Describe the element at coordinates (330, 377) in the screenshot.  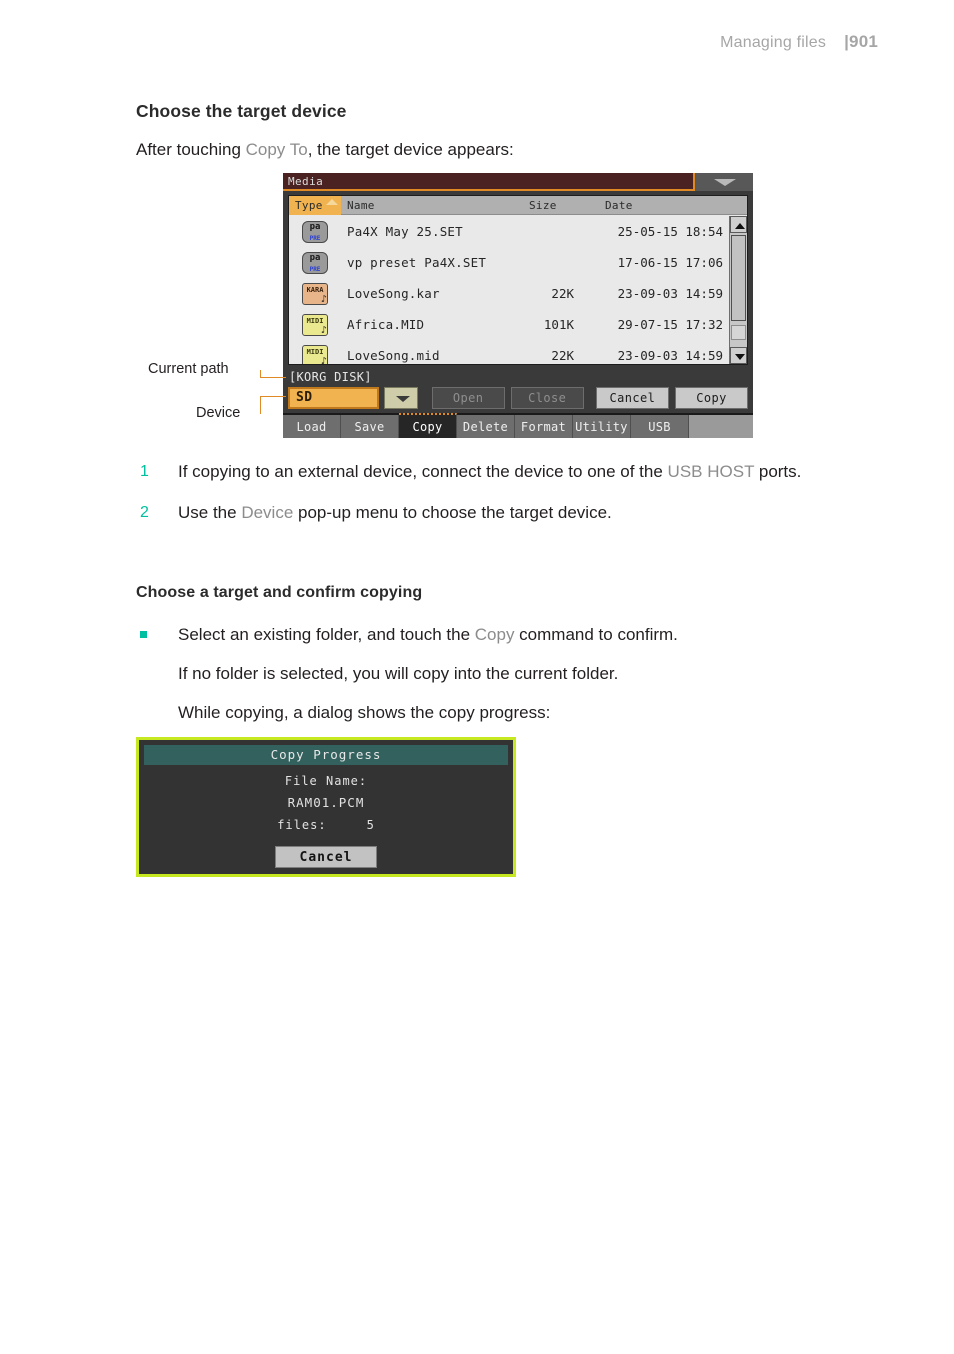
I see `current-path-label: [KORG DISK]` at that location.